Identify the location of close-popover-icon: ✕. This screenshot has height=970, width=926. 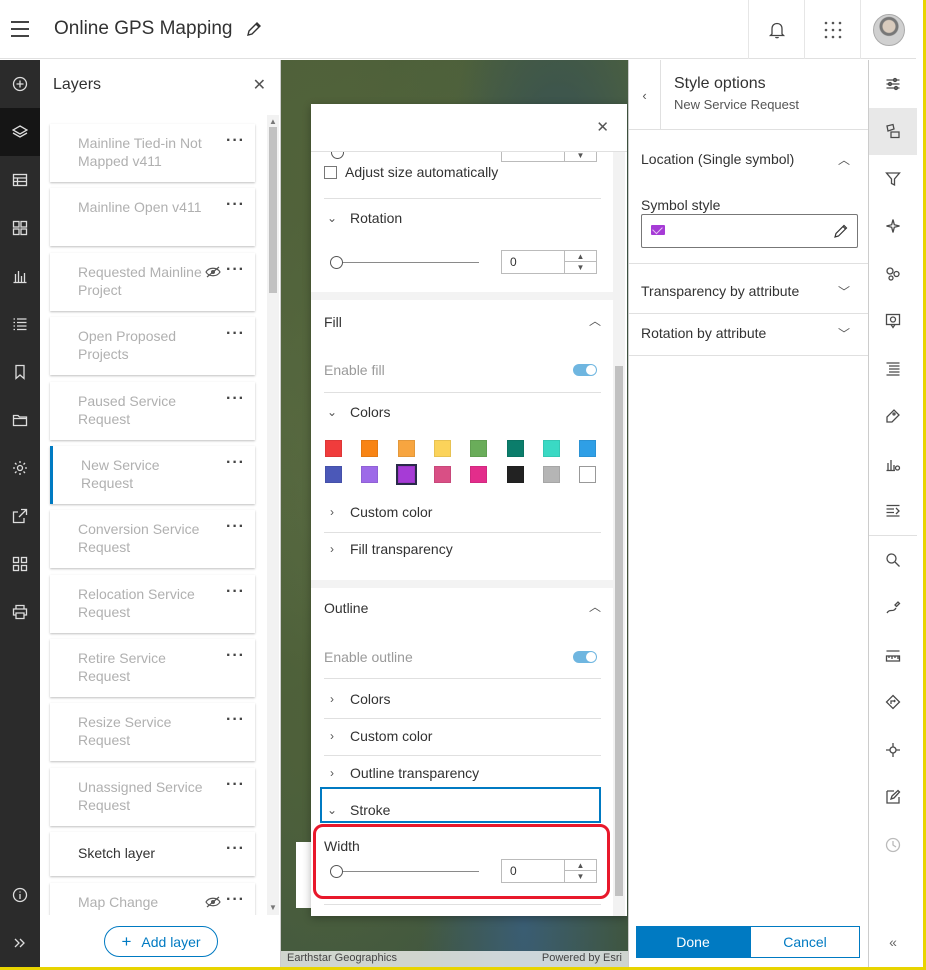
(602, 127).